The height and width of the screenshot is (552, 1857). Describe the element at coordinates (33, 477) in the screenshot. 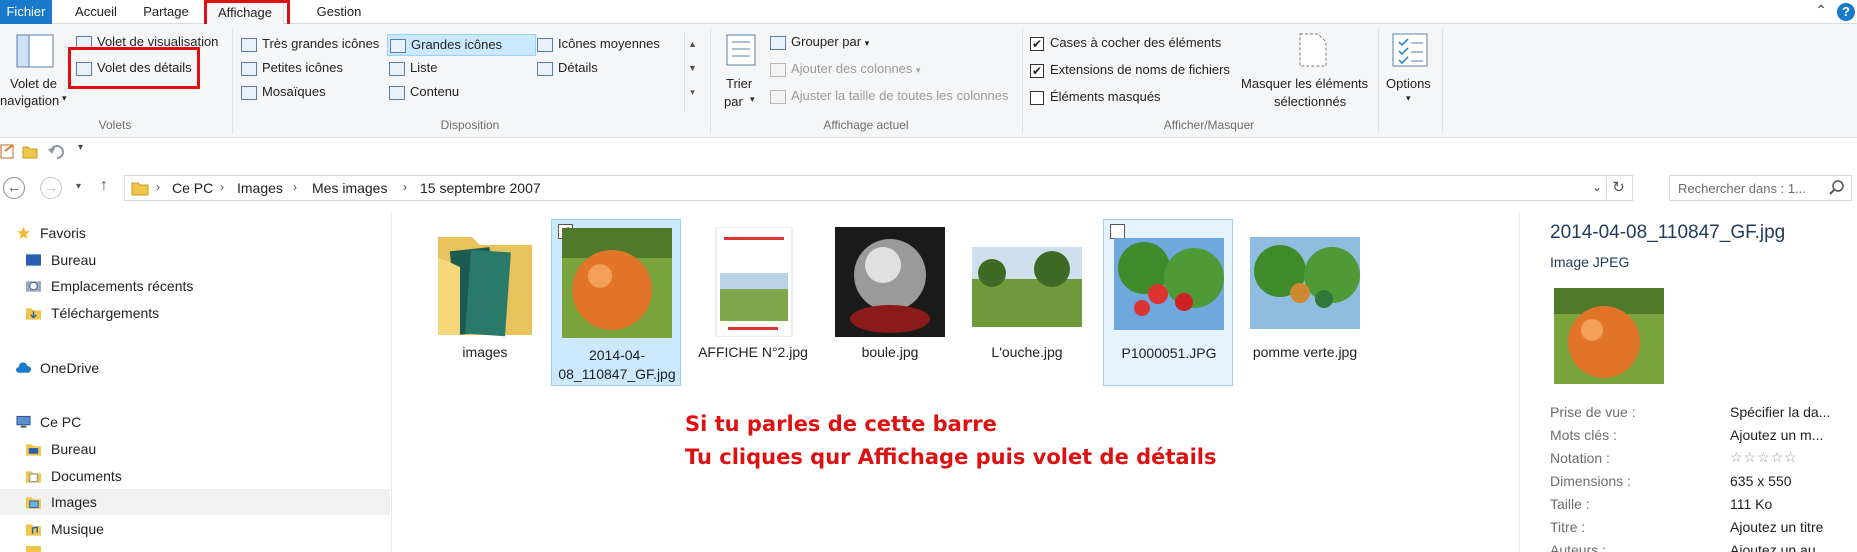

I see `documents-folder-icon` at that location.